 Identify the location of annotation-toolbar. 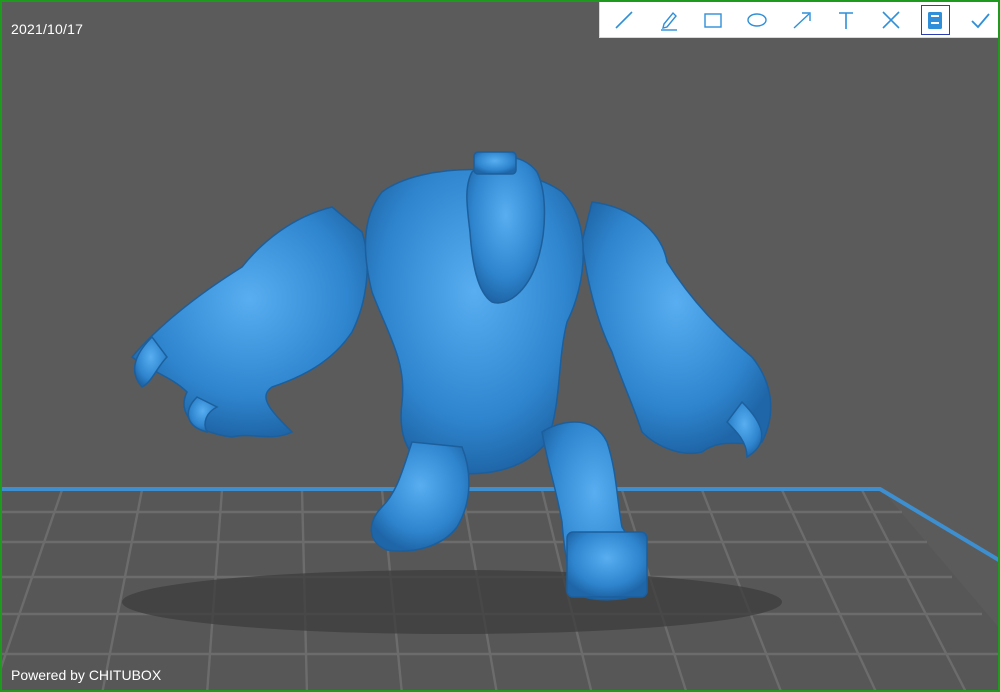
(798, 20).